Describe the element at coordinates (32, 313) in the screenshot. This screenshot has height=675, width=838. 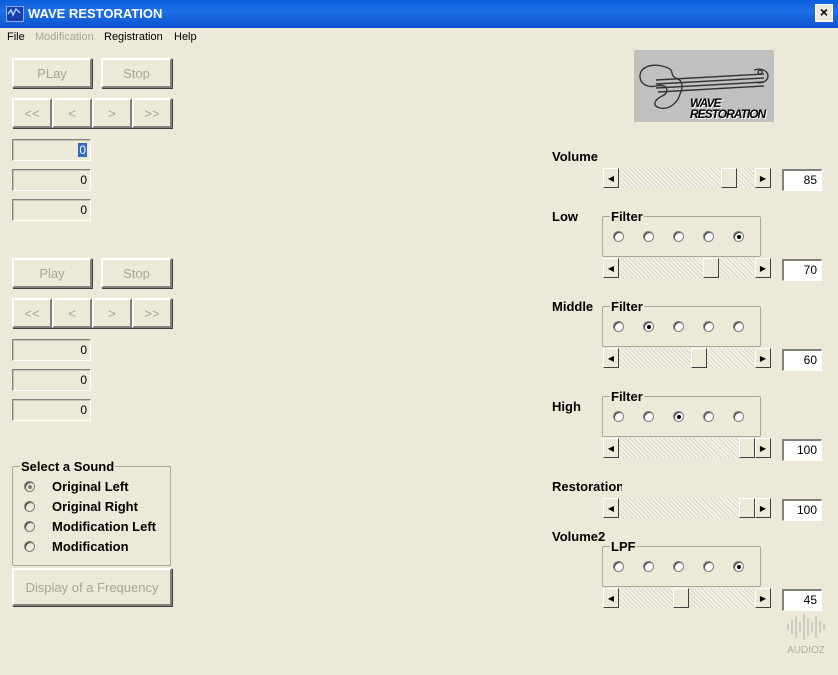
I see `rewind-fast-button-2: <<` at that location.